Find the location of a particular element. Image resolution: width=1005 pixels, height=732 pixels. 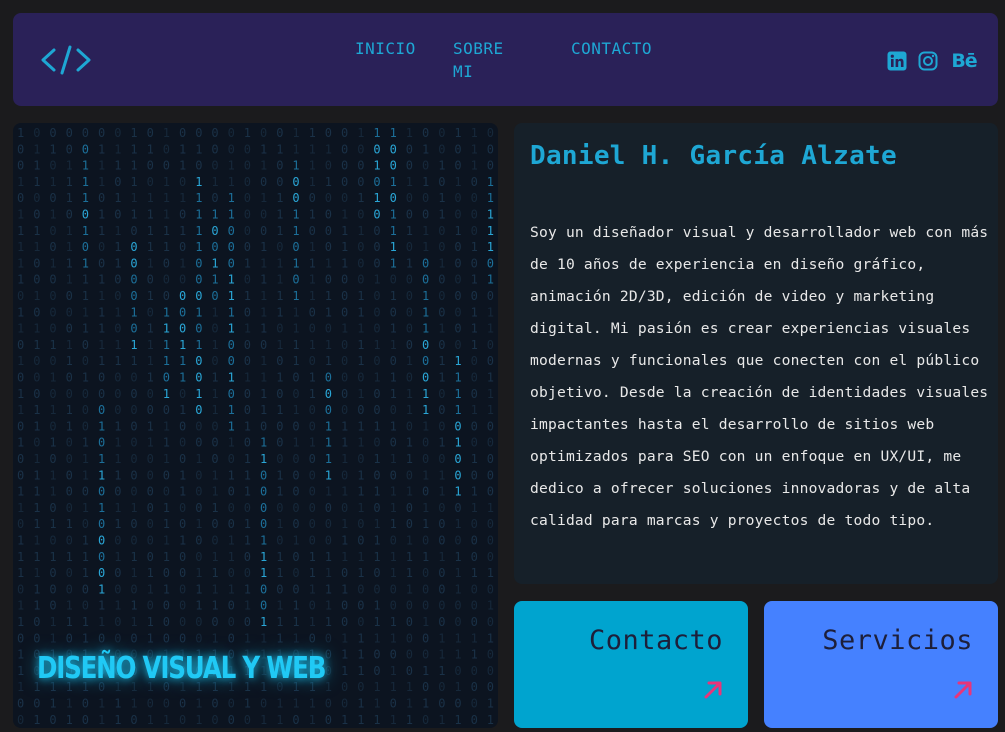

servicios-card: Servicios is located at coordinates (881, 664).